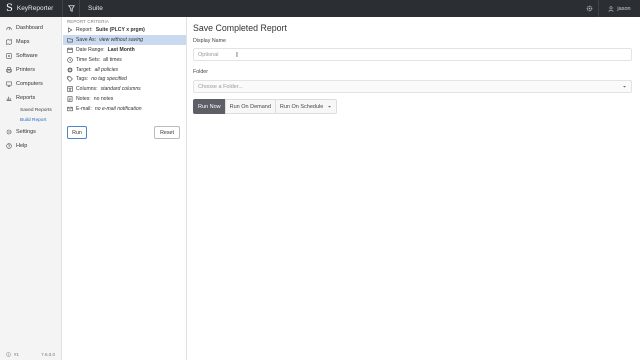  Describe the element at coordinates (31, 8) in the screenshot. I see `brand: S KeyReporter` at that location.